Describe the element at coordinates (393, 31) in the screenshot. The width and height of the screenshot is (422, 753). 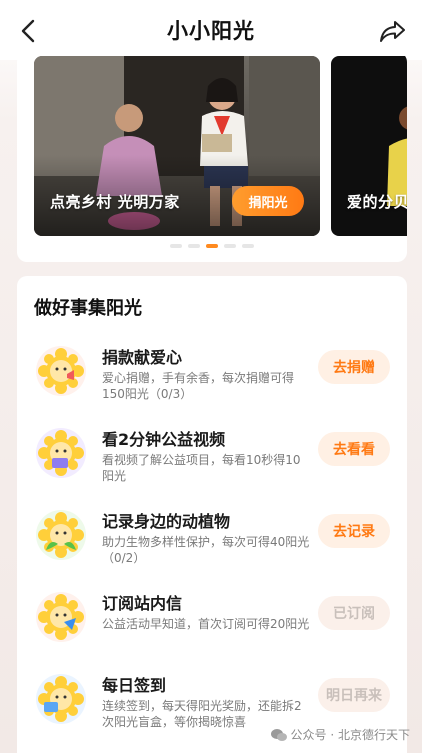
I see `share-icon` at that location.